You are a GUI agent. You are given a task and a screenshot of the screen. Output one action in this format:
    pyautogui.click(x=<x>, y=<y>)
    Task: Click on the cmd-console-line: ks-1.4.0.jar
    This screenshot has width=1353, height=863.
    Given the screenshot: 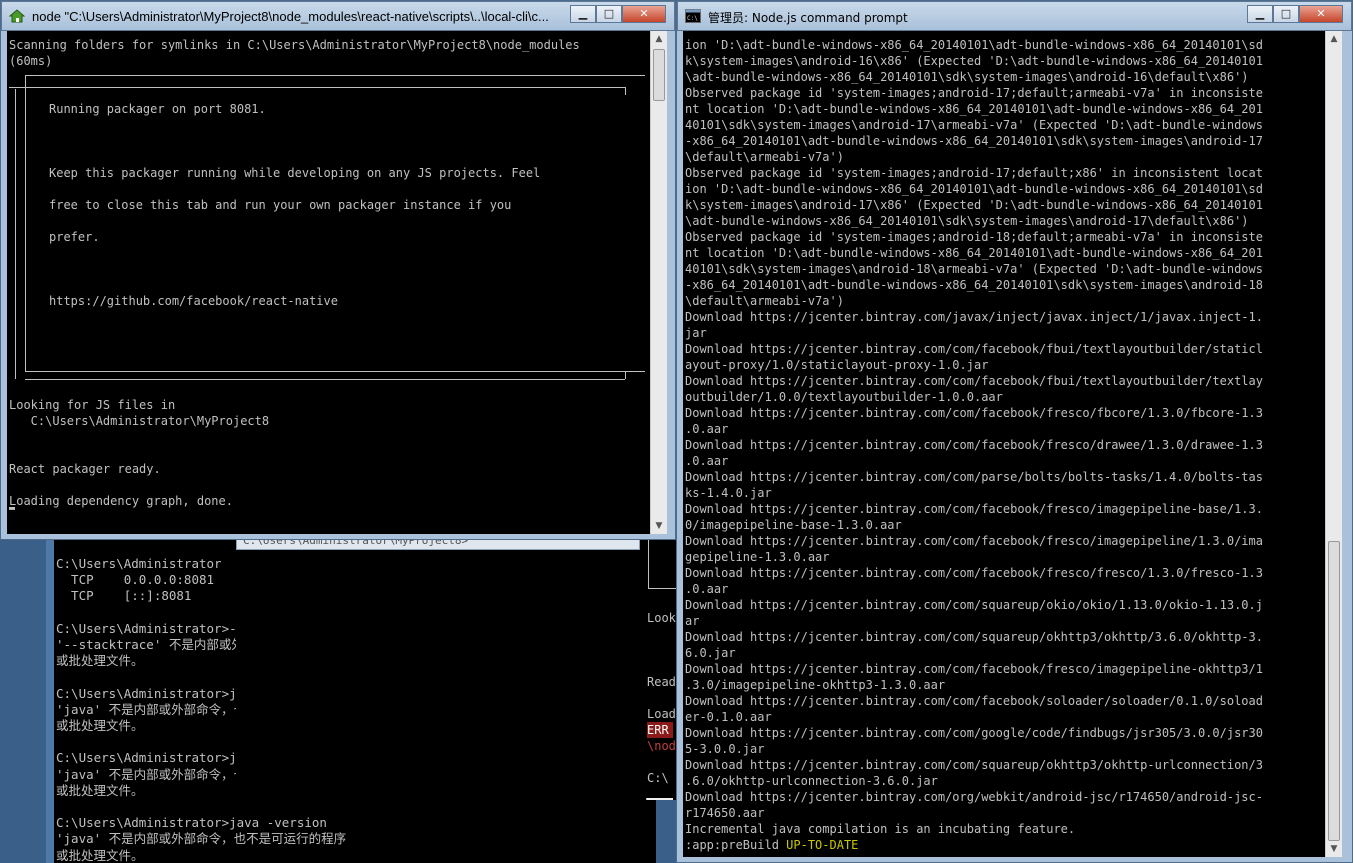 What is the action you would take?
    pyautogui.click(x=728, y=493)
    